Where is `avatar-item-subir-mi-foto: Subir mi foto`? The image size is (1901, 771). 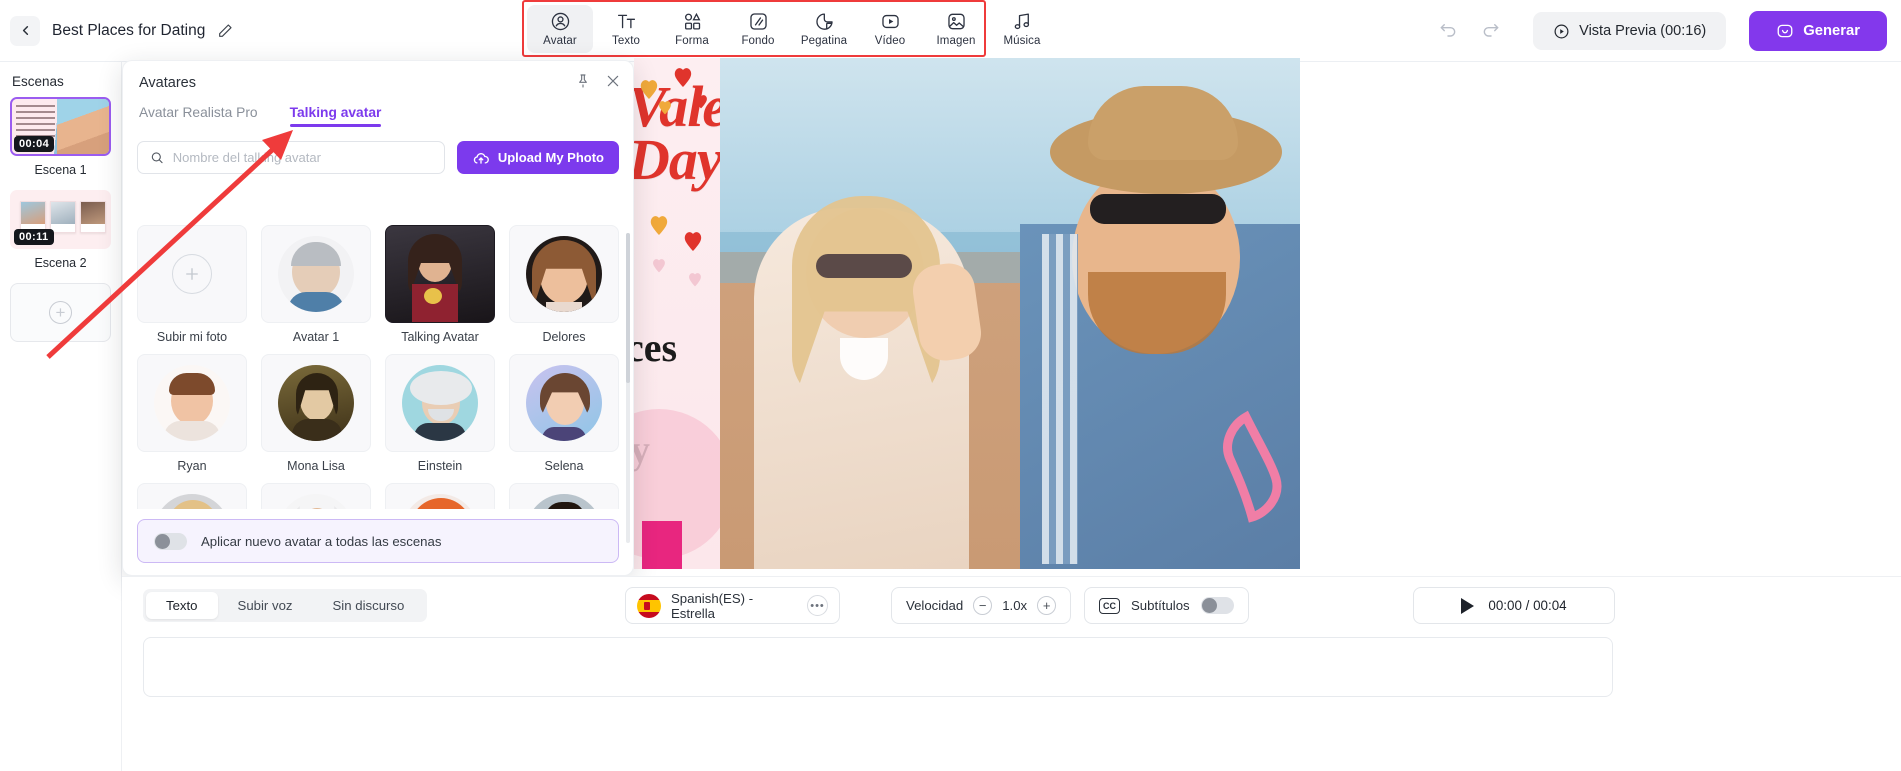 avatar-item-subir-mi-foto: Subir mi foto is located at coordinates (192, 284).